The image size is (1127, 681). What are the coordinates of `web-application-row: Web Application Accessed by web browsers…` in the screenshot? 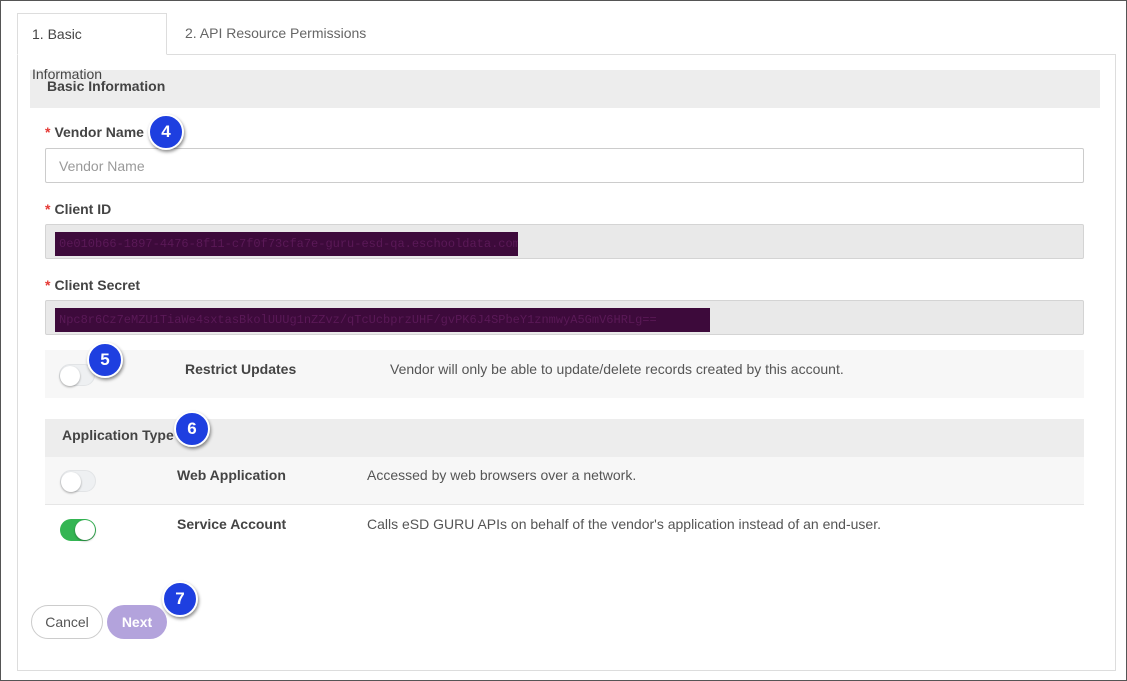 It's located at (564, 481).